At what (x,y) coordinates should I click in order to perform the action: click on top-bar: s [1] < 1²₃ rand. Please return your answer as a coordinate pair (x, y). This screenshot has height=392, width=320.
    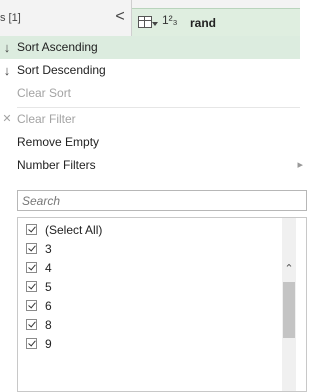
    Looking at the image, I should click on (150, 18).